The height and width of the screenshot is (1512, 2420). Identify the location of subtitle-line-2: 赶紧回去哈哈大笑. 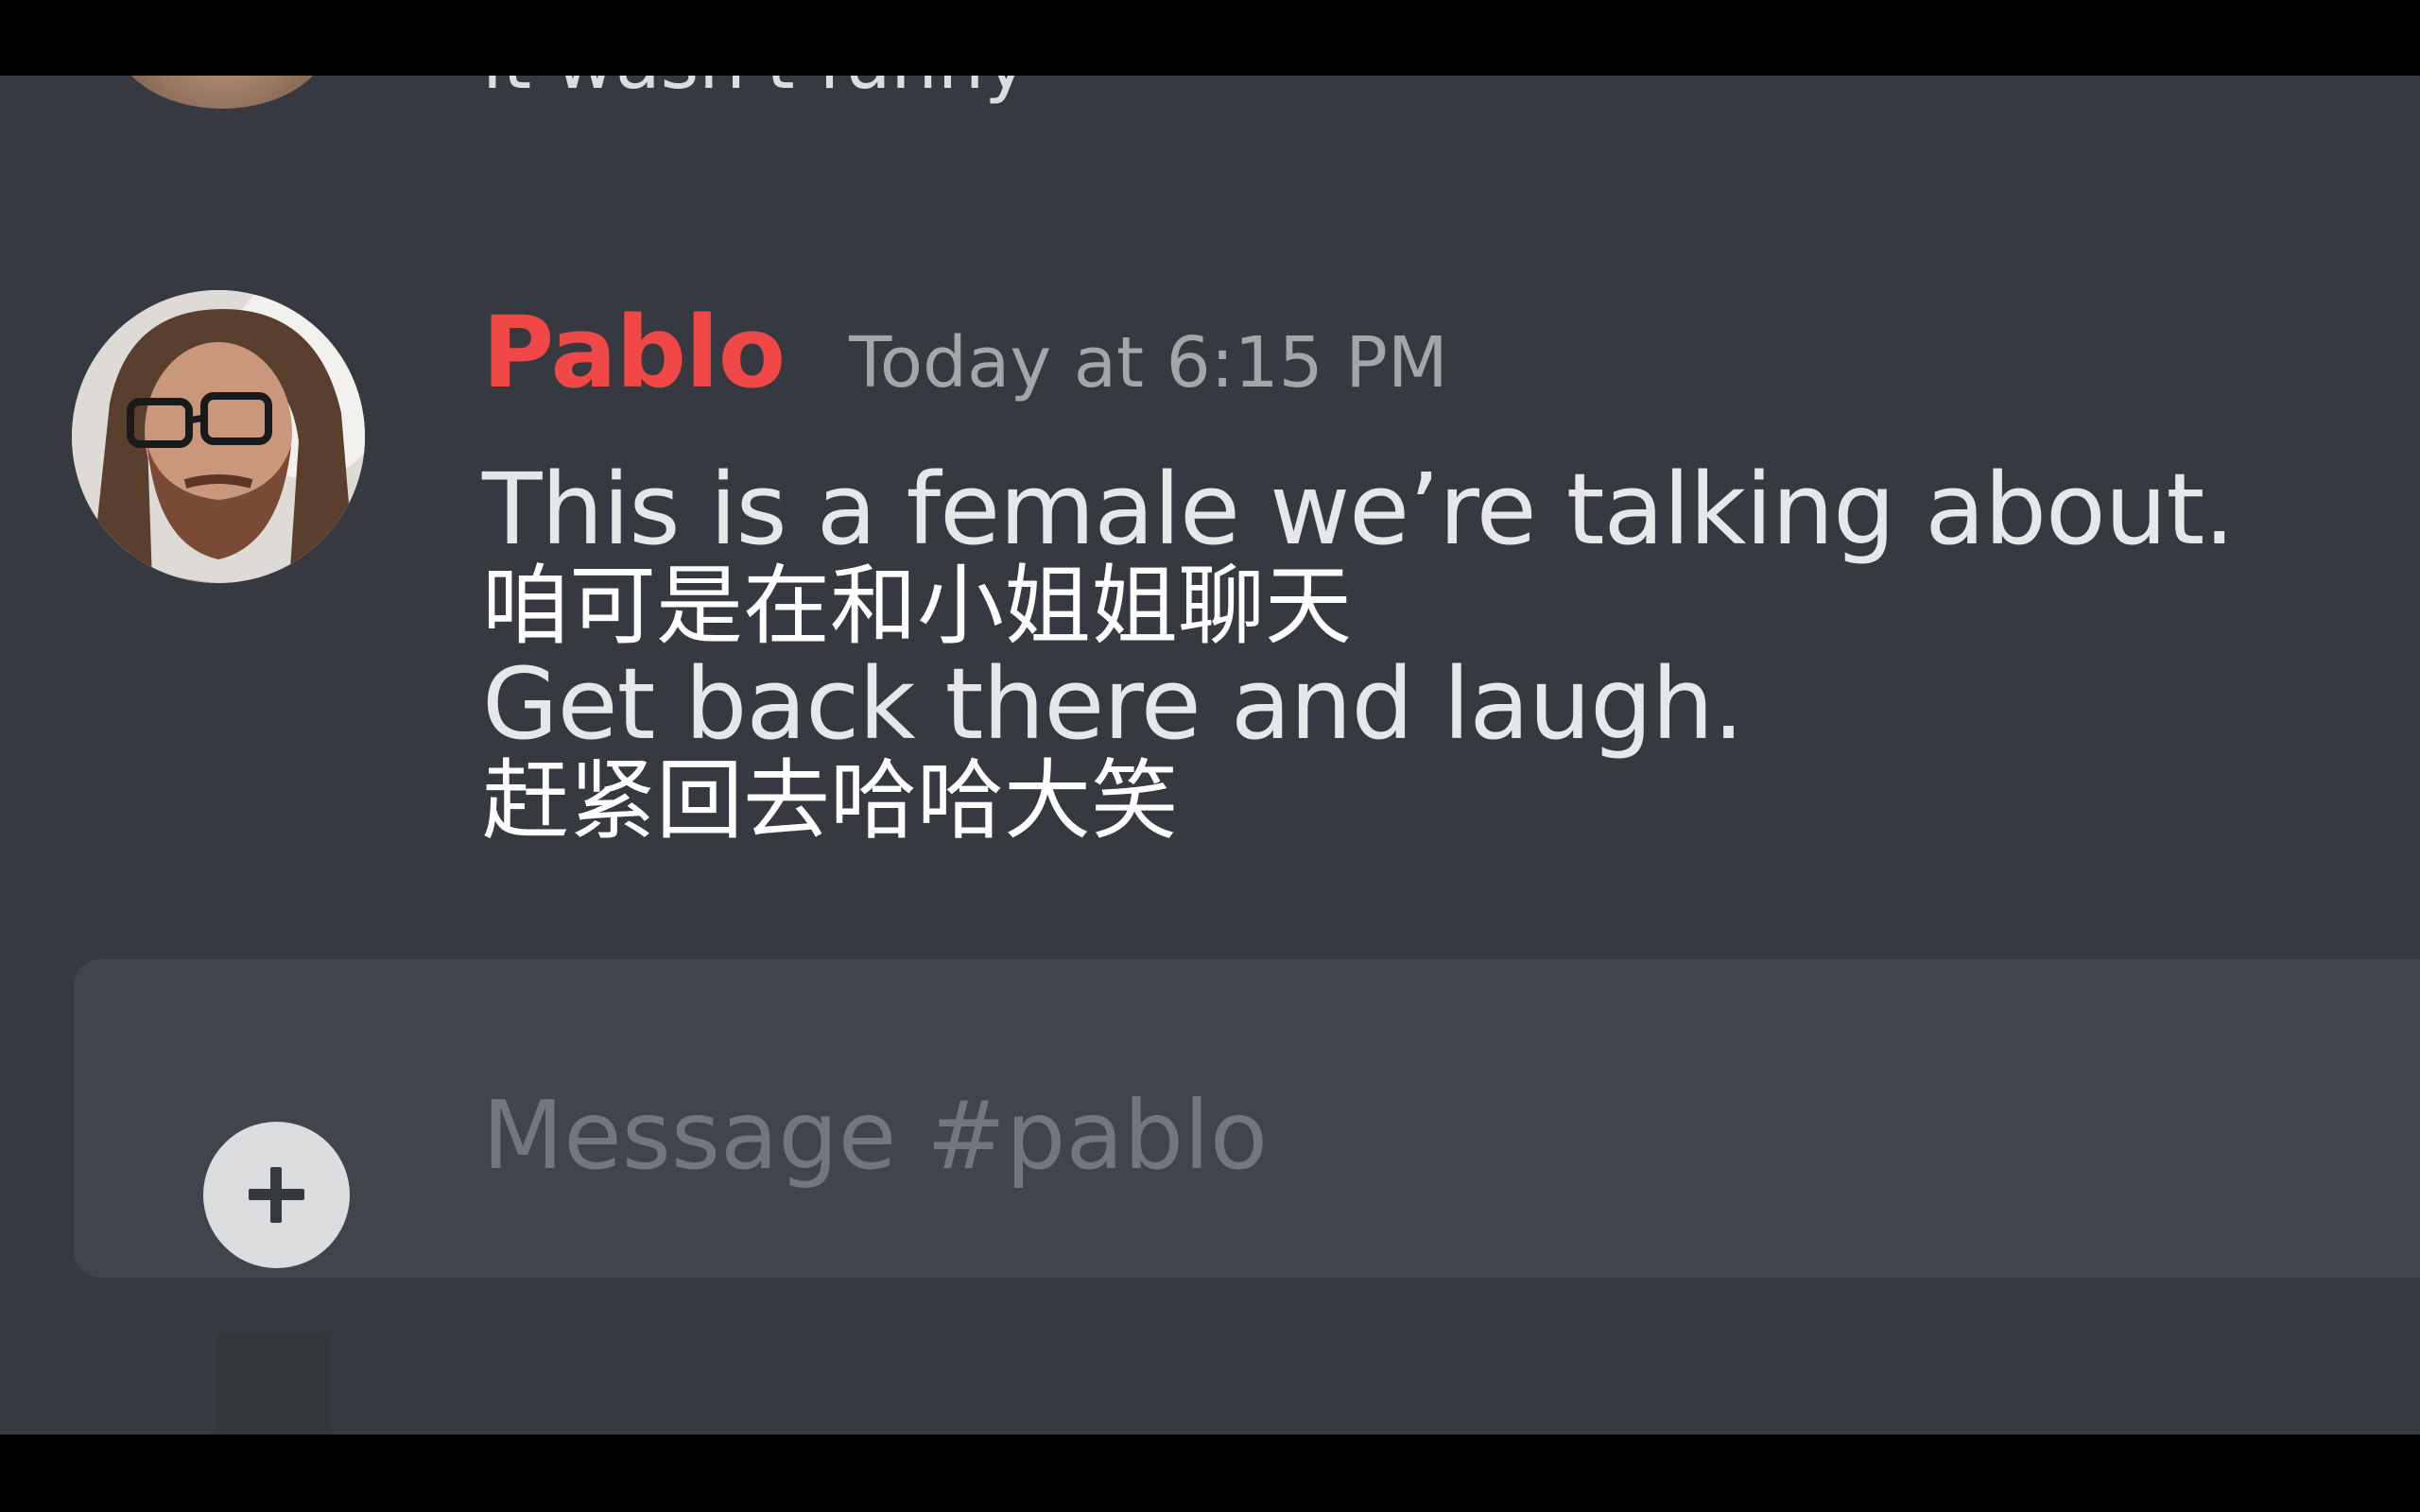
(831, 800).